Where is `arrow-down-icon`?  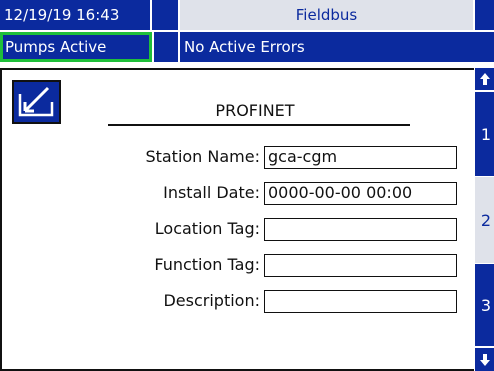
arrow-down-icon is located at coordinates (484, 359).